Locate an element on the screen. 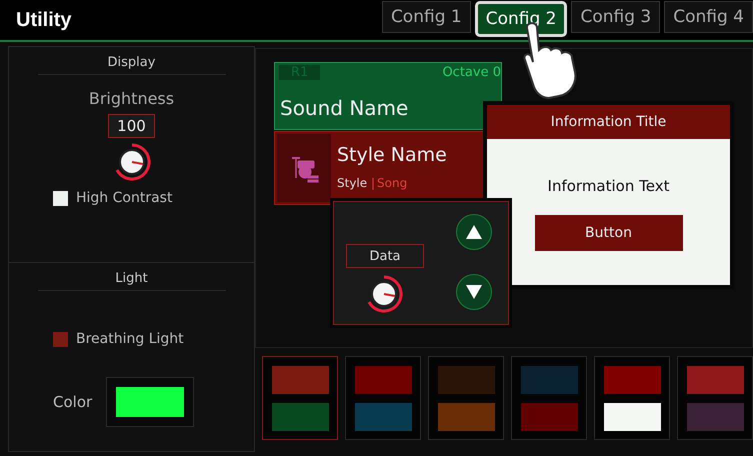 The image size is (753, 456). down-triangle-icon is located at coordinates (474, 292).